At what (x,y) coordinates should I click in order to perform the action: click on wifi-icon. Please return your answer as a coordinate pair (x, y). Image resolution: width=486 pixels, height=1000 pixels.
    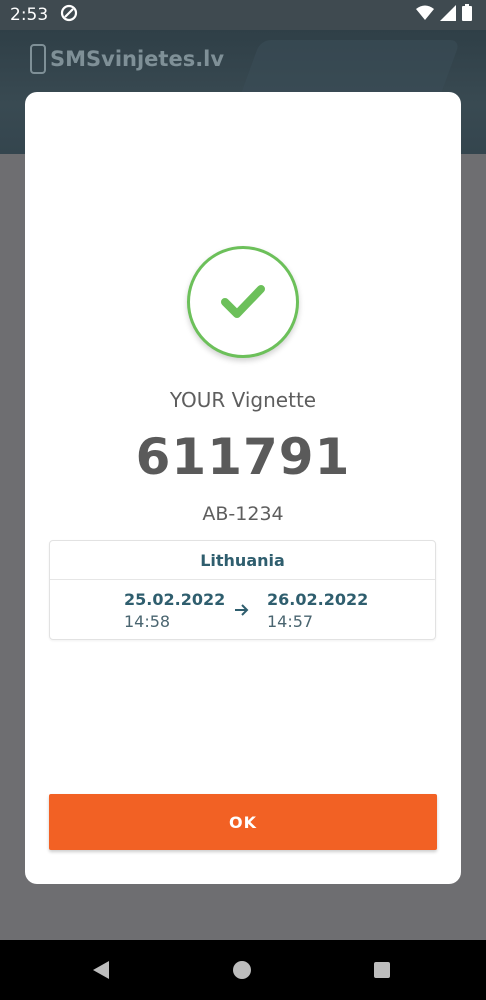
    Looking at the image, I should click on (425, 15).